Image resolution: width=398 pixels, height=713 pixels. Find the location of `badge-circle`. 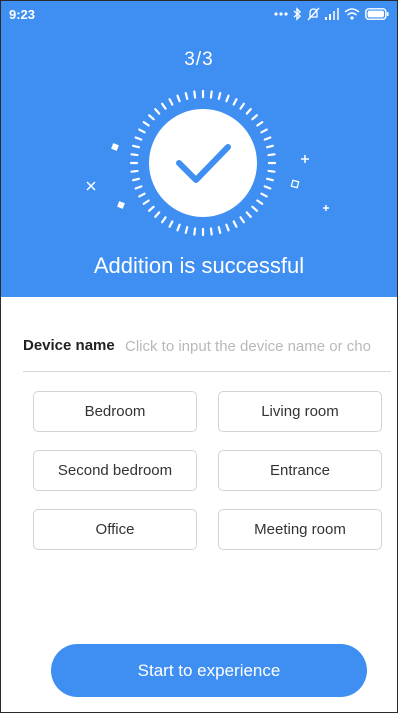

badge-circle is located at coordinates (203, 163).